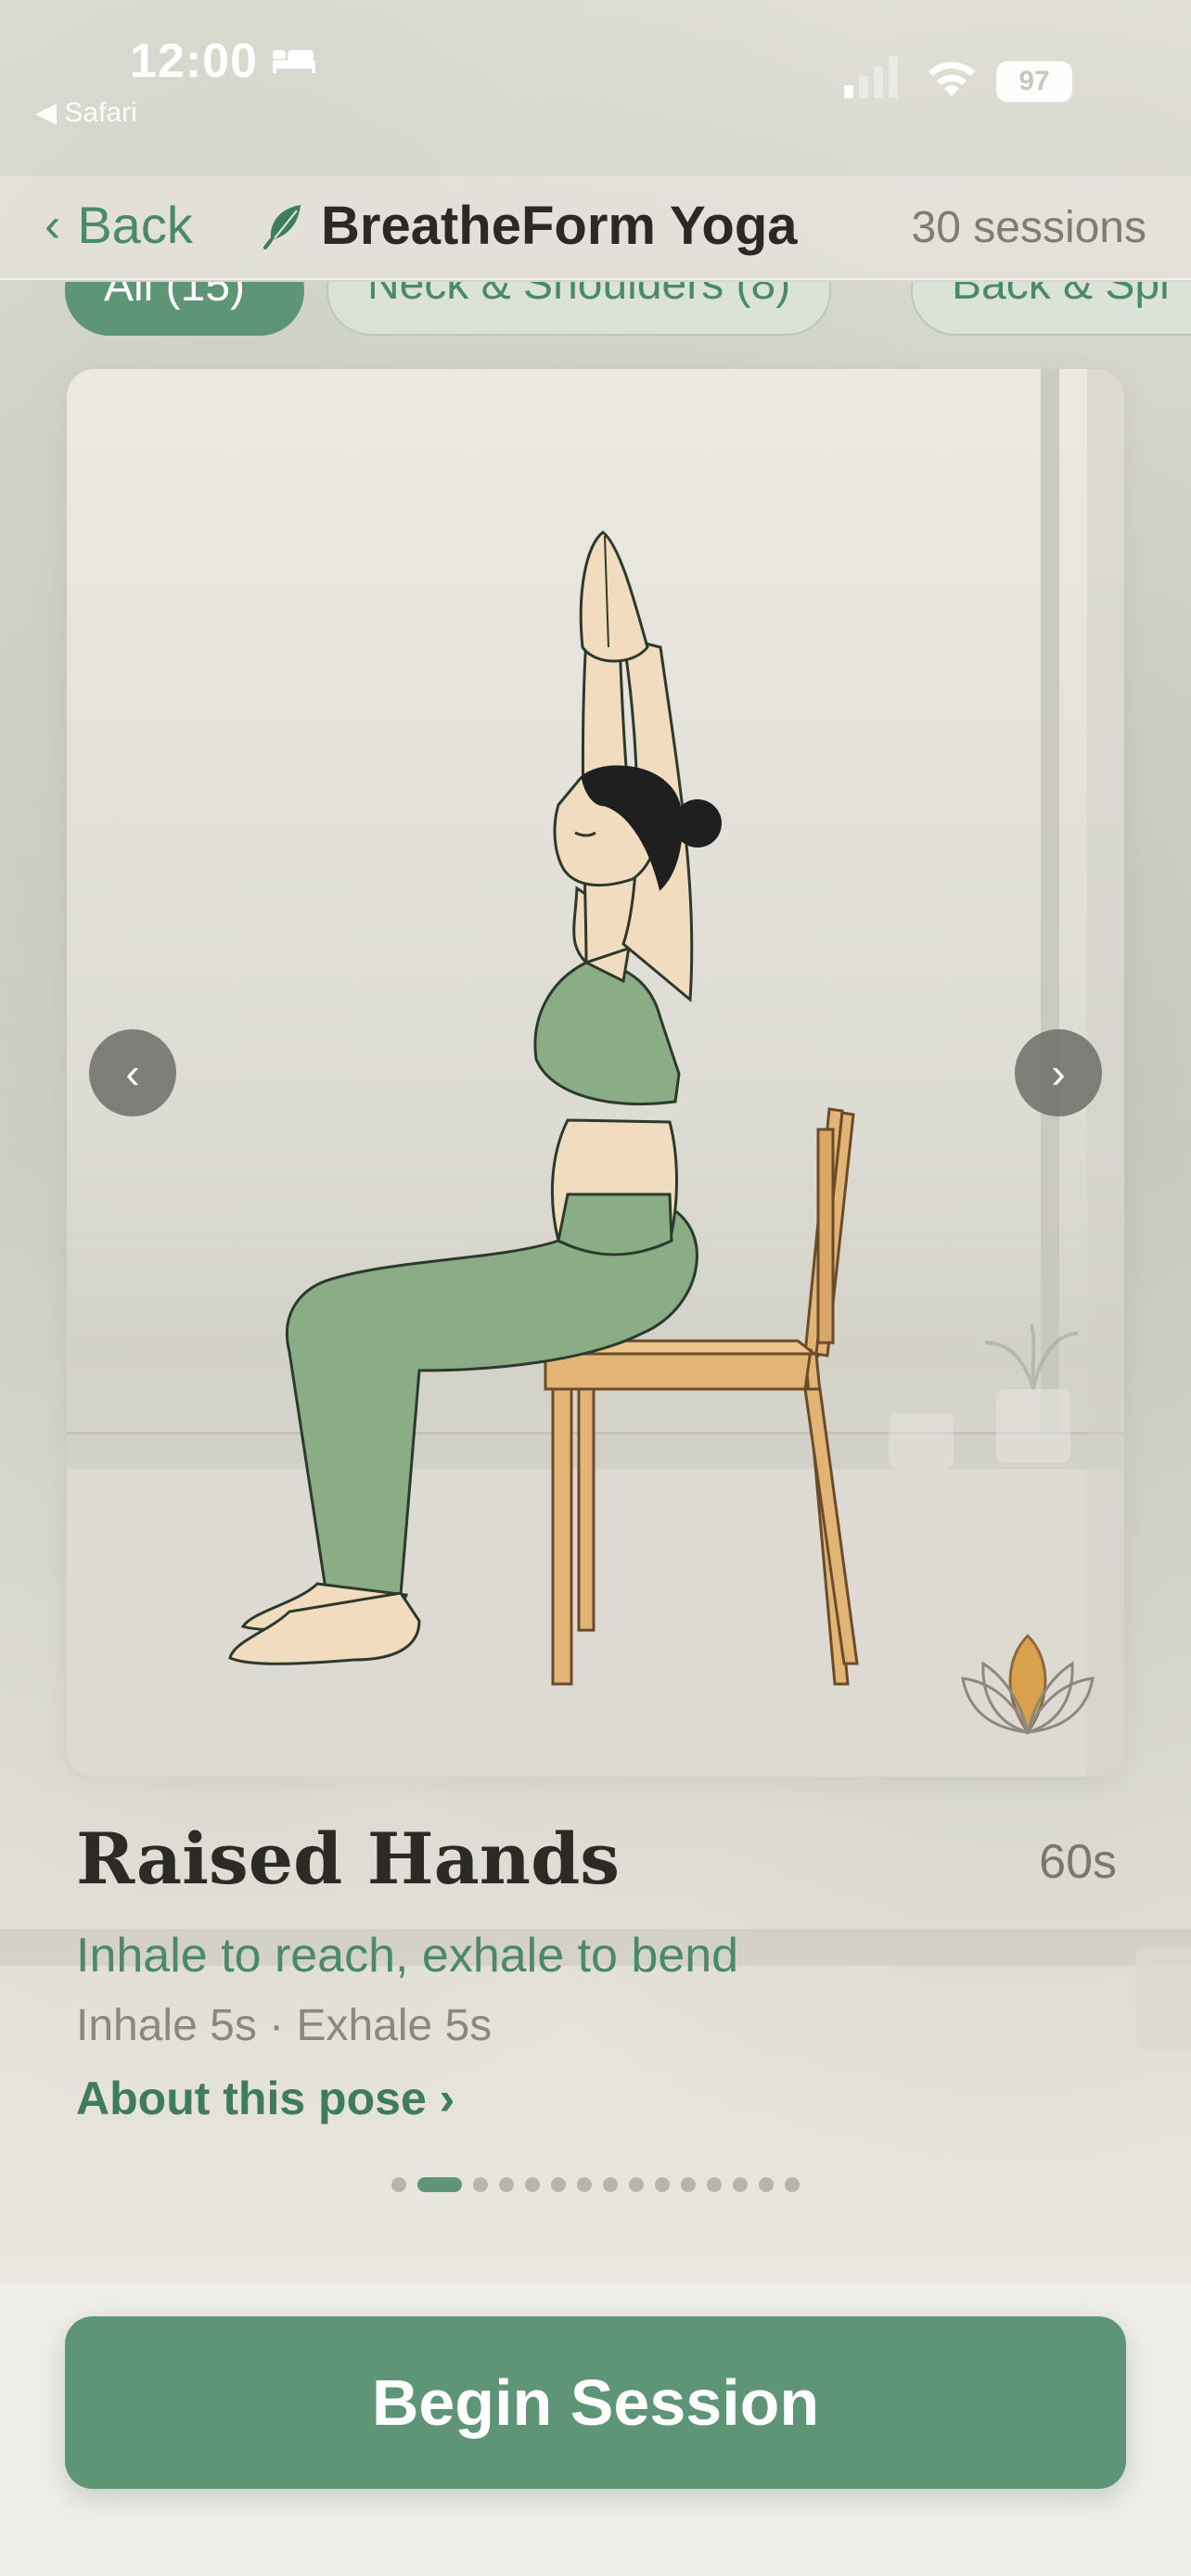  What do you see at coordinates (86, 112) in the screenshot?
I see `back-to-safari-link: ◀ Safari` at bounding box center [86, 112].